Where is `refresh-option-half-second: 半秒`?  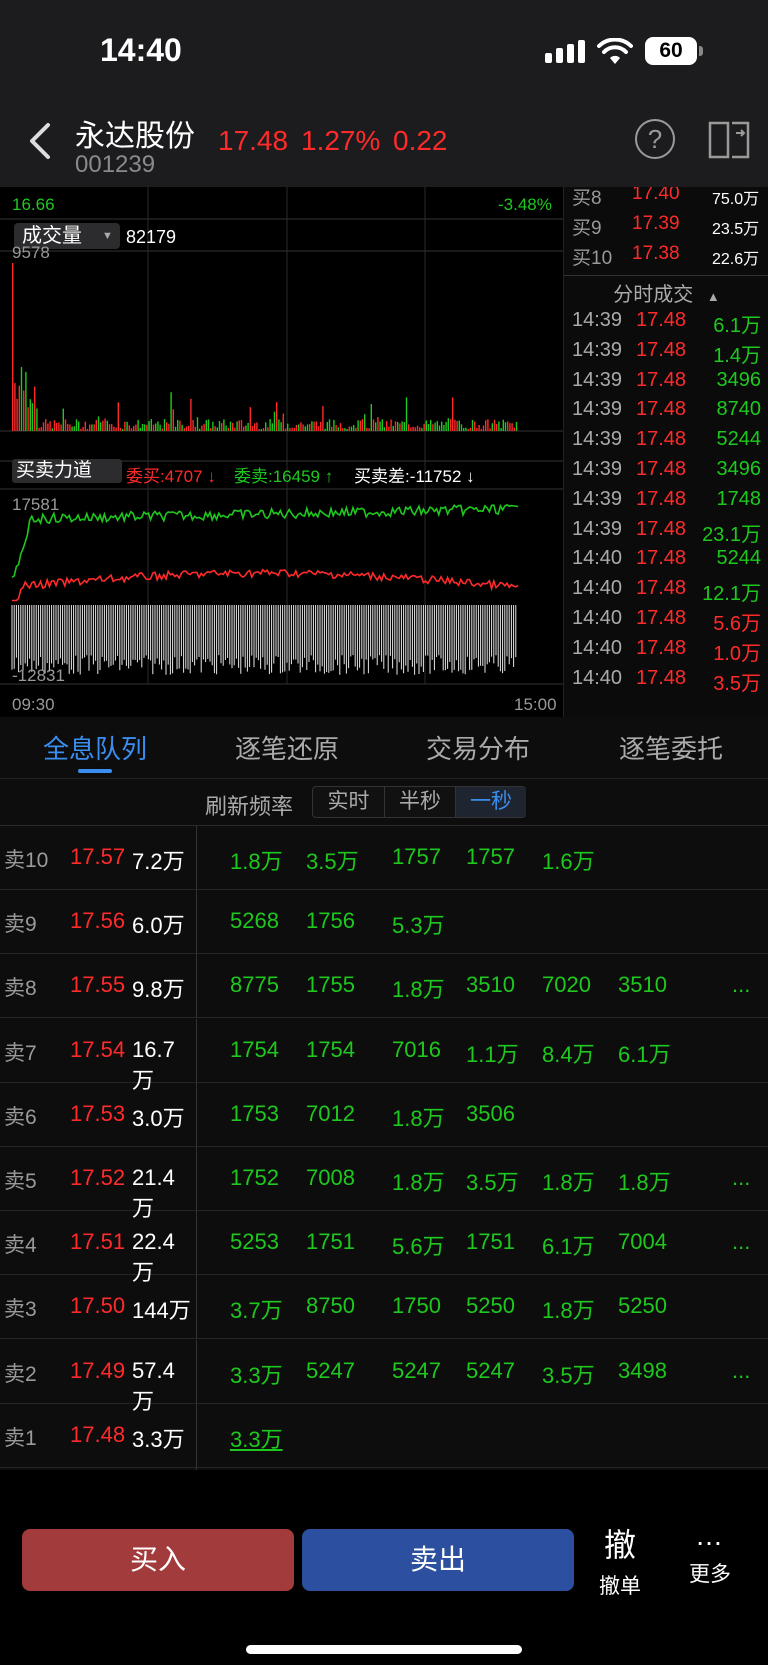 refresh-option-half-second: 半秒 is located at coordinates (419, 802).